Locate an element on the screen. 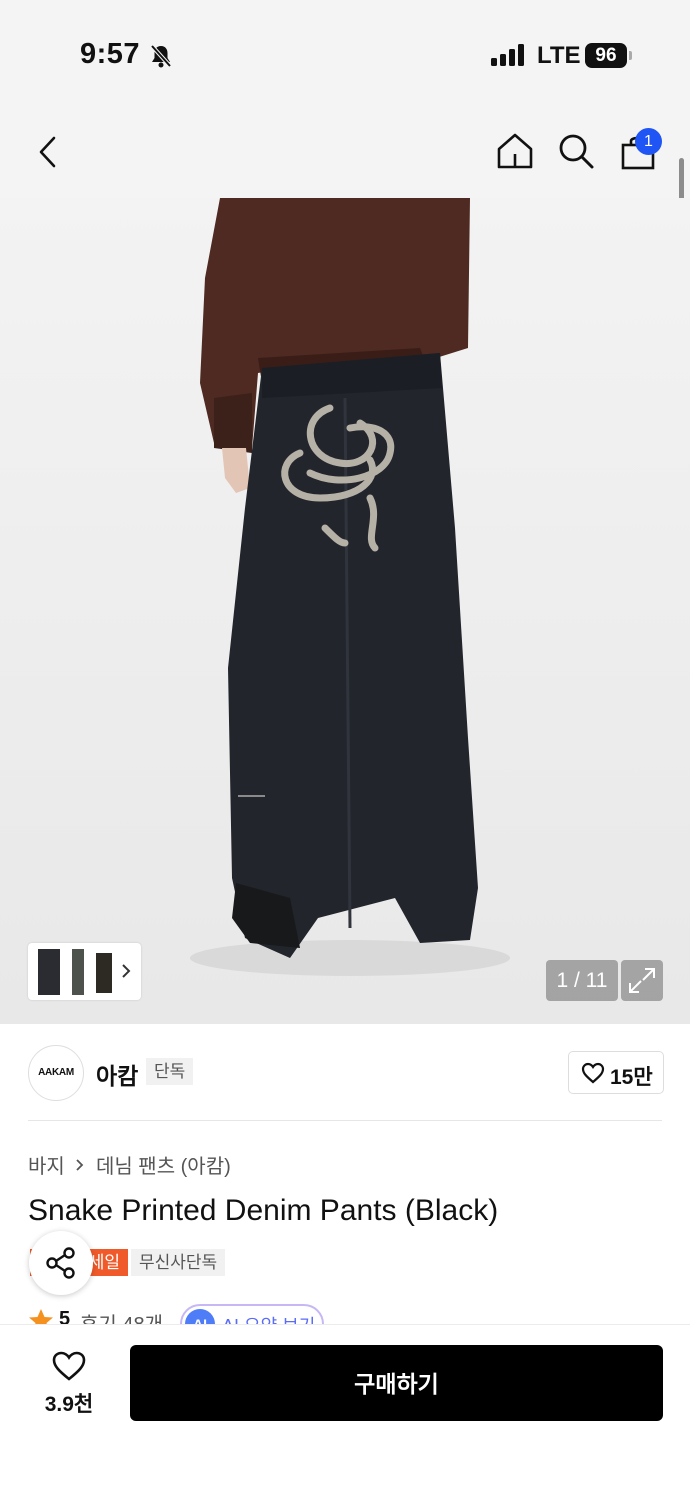 This screenshot has height=1501, width=690. thumbnail-strip is located at coordinates (84, 971).